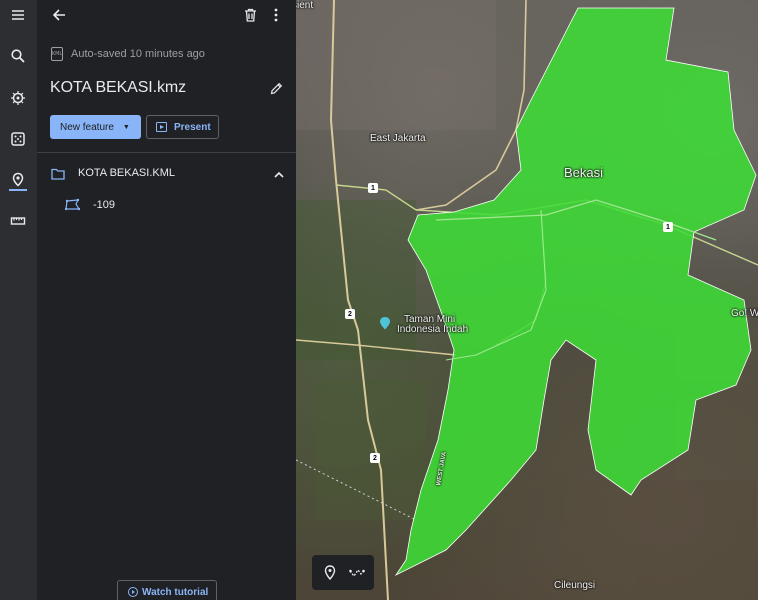  I want to click on watch-tutorial-button: Watch tutorial, so click(167, 590).